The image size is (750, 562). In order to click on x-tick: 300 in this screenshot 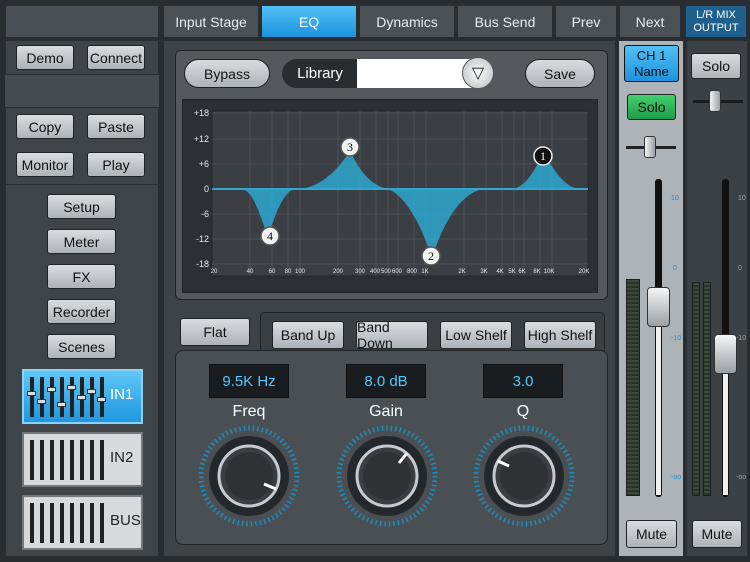, I will do `click(360, 272)`.